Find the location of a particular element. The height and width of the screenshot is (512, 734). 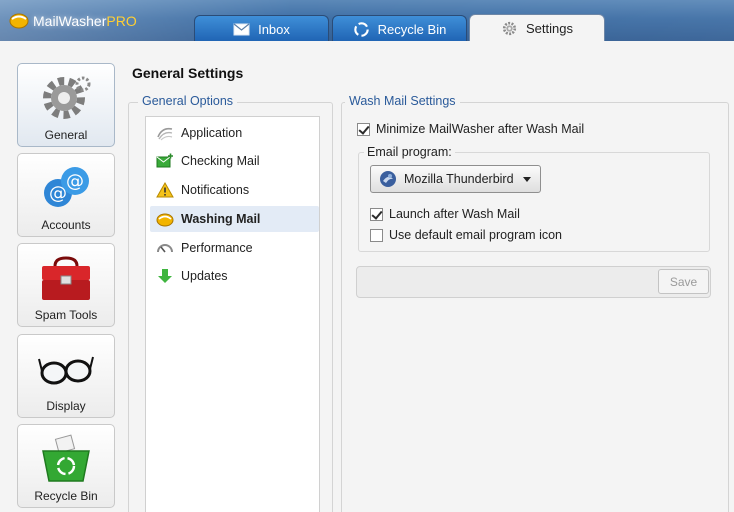

at-sign-icon: @ @ is located at coordinates (66, 187).